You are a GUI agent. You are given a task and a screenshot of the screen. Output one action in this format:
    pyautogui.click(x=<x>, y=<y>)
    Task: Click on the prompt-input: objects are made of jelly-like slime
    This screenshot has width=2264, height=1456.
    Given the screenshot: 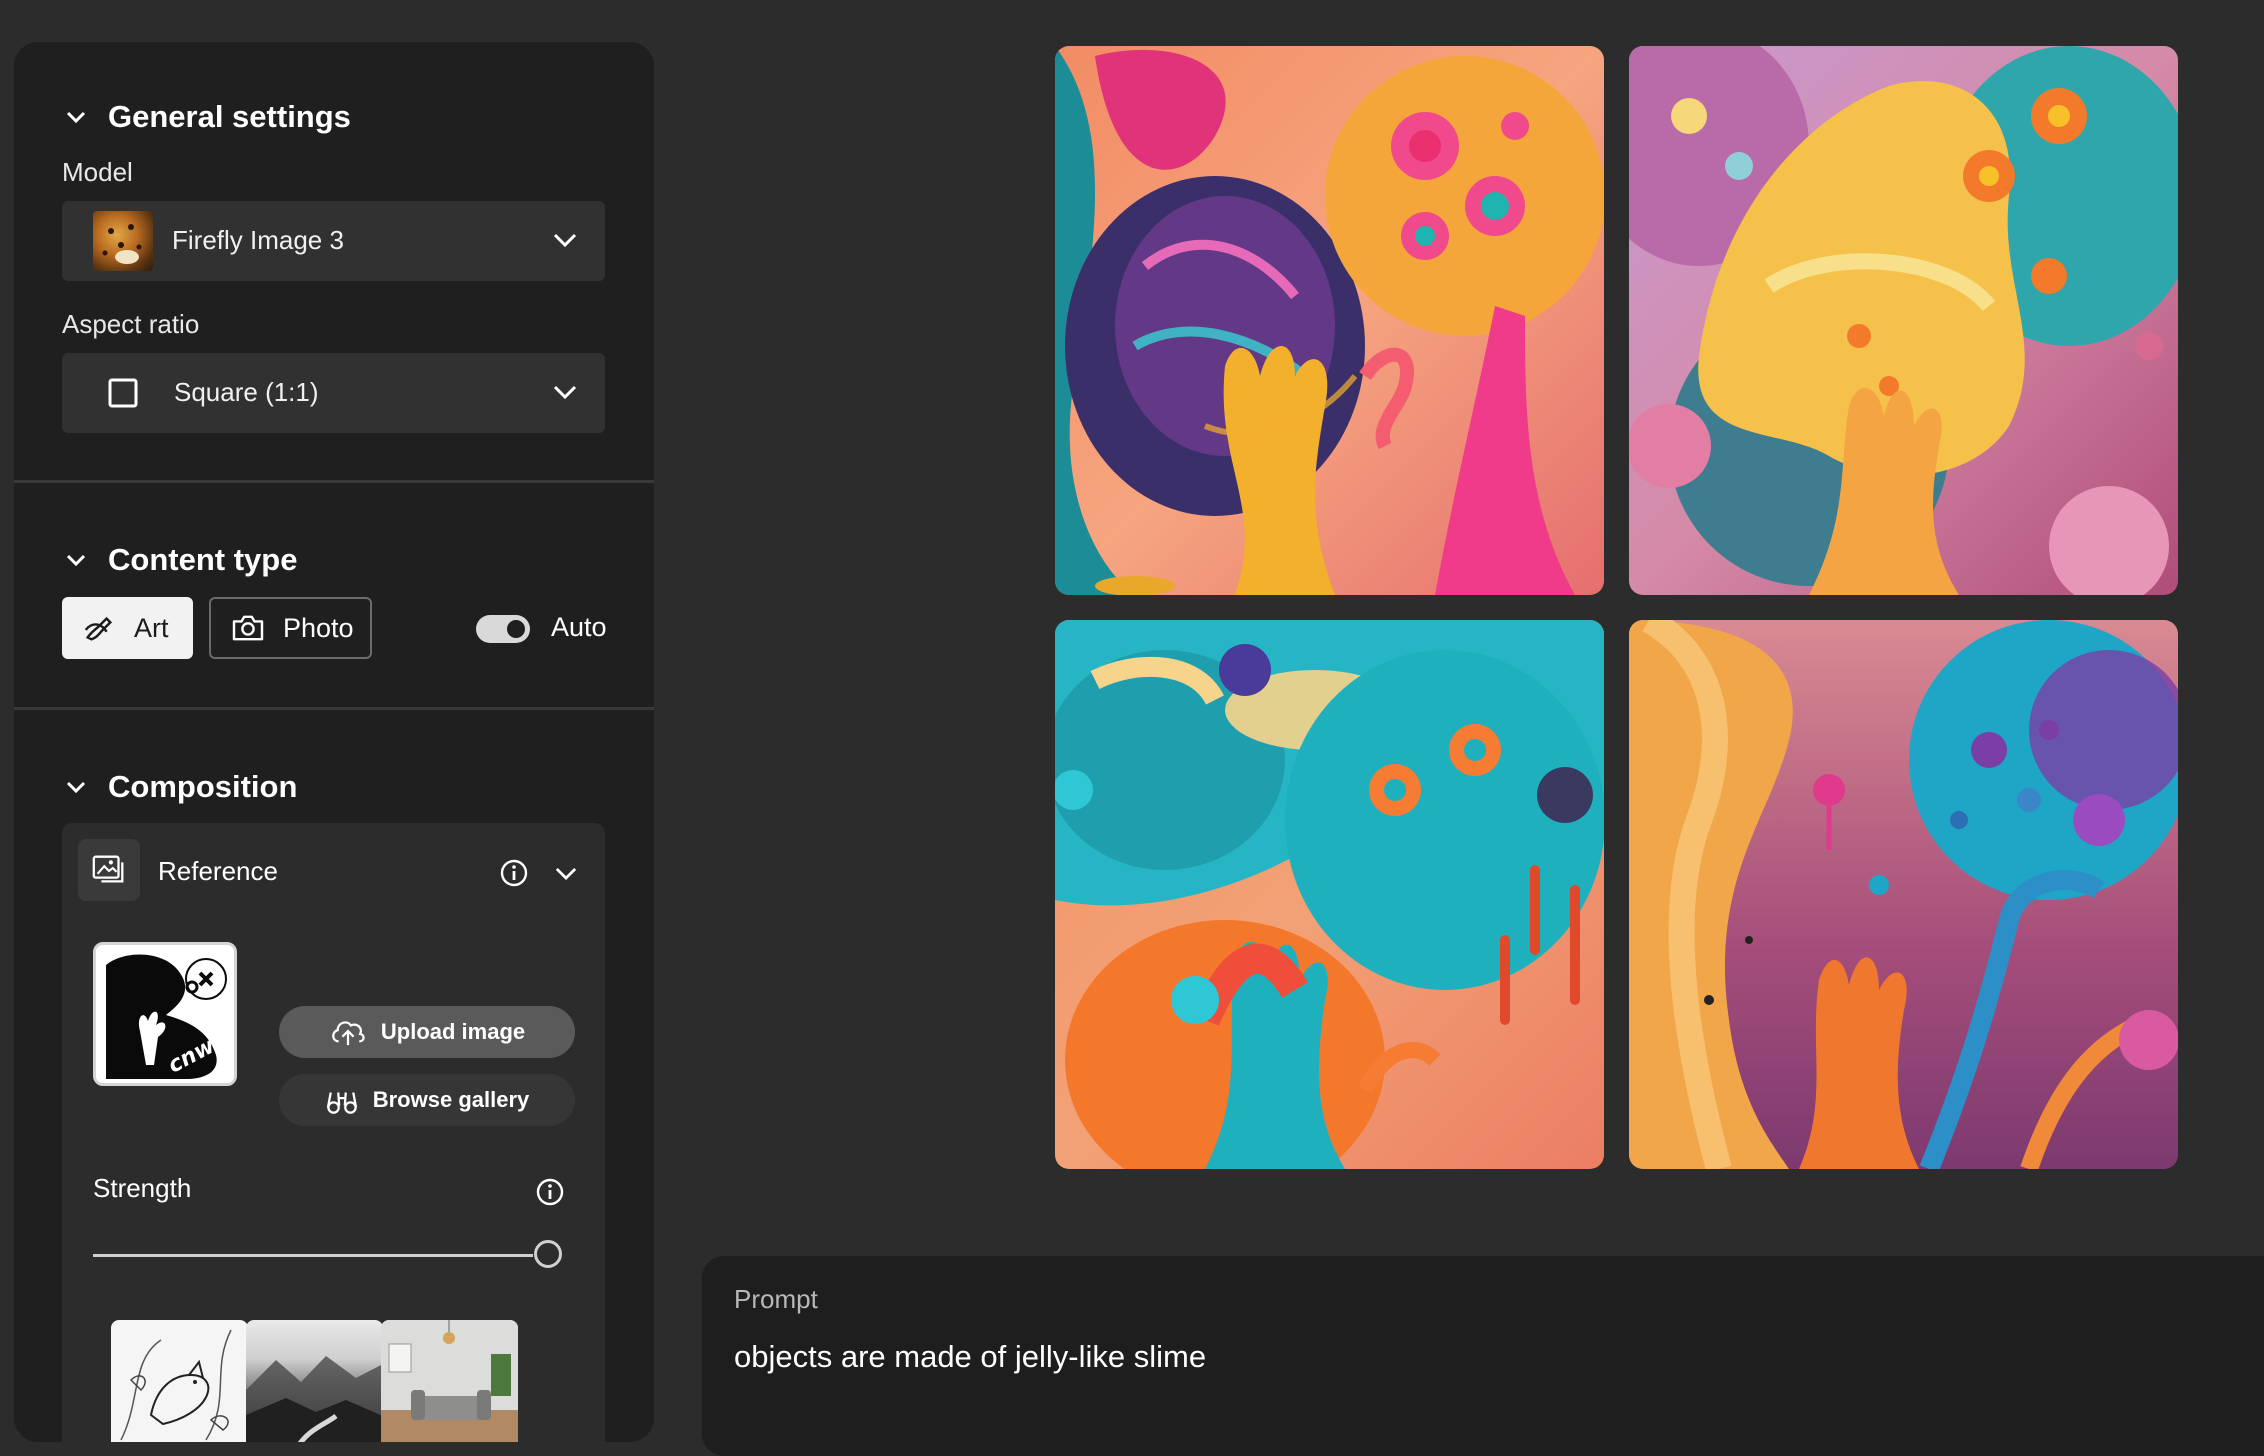 What is the action you would take?
    pyautogui.click(x=970, y=1357)
    